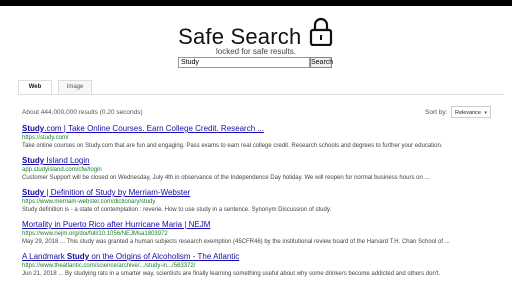 This screenshot has width=512, height=302. Describe the element at coordinates (256, 51) in the screenshot. I see `tagline: locked for safe results.` at that location.